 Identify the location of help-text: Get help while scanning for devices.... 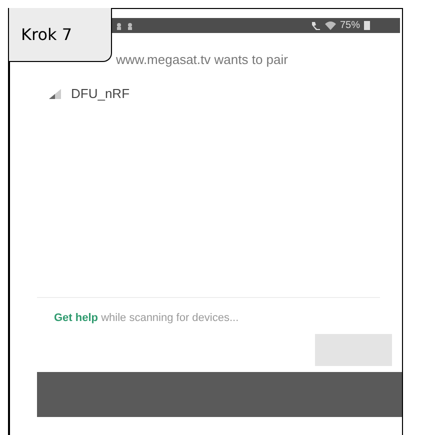
(147, 318).